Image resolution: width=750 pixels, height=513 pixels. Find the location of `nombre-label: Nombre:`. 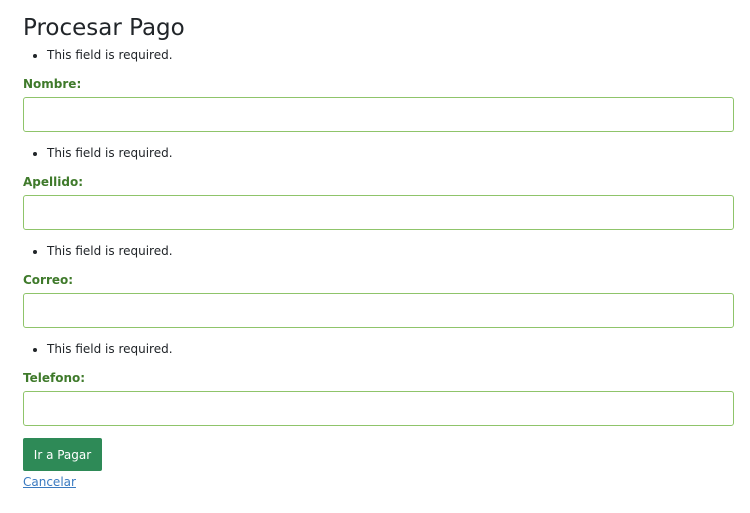

nombre-label: Nombre: is located at coordinates (52, 84).